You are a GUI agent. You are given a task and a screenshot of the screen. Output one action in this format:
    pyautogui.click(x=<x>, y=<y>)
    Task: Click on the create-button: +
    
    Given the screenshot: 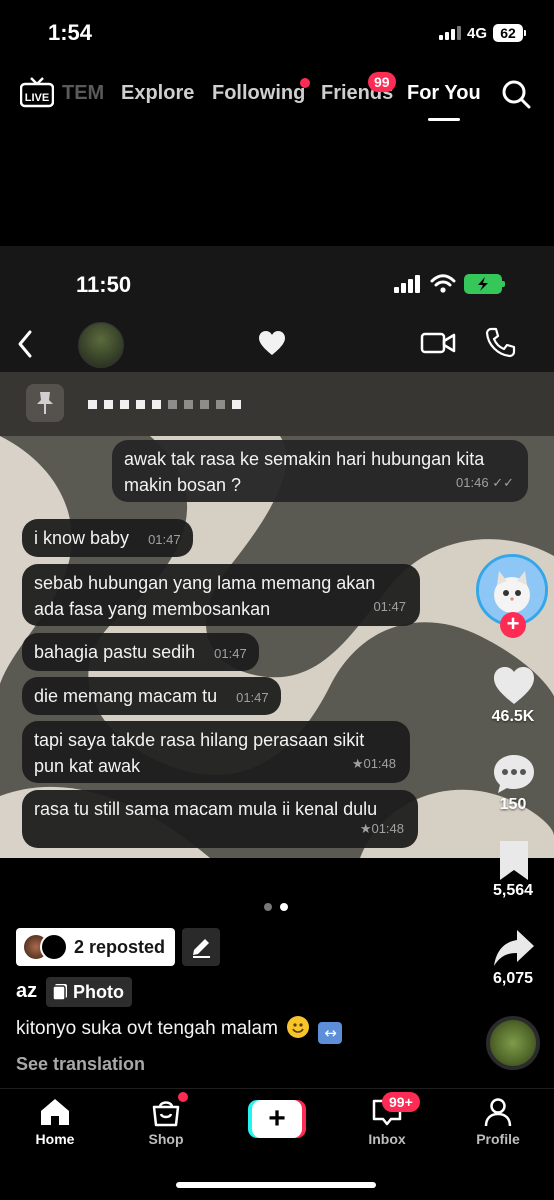 What is the action you would take?
    pyautogui.click(x=277, y=1119)
    